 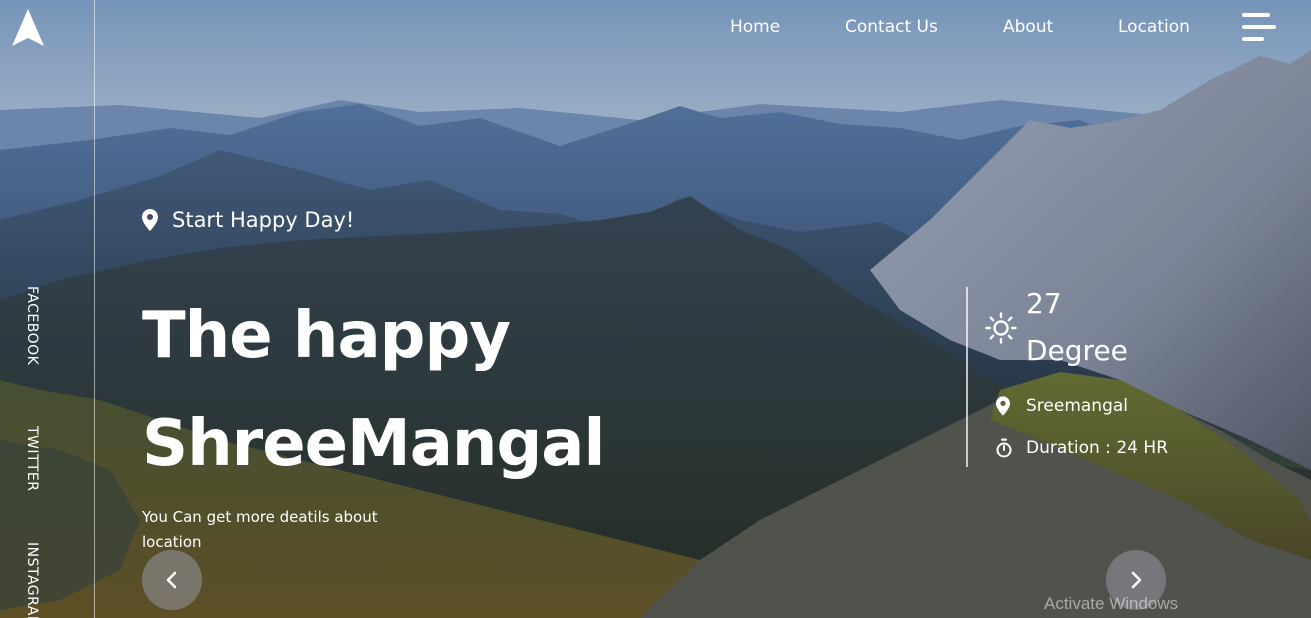 What do you see at coordinates (1154, 27) in the screenshot?
I see `nav-location-link: Location` at bounding box center [1154, 27].